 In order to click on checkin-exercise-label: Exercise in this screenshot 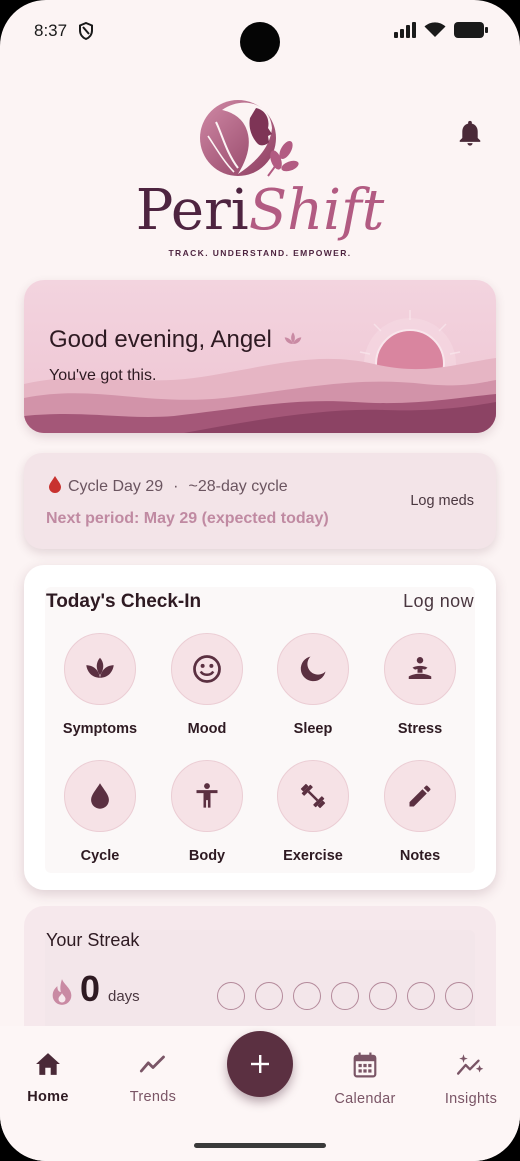, I will do `click(313, 856)`.